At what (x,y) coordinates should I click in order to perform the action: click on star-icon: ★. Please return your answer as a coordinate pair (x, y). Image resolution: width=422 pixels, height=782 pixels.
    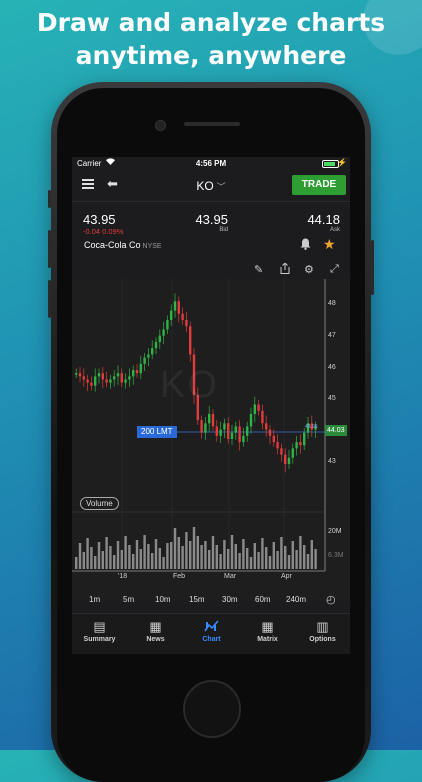
    Looking at the image, I should click on (329, 244).